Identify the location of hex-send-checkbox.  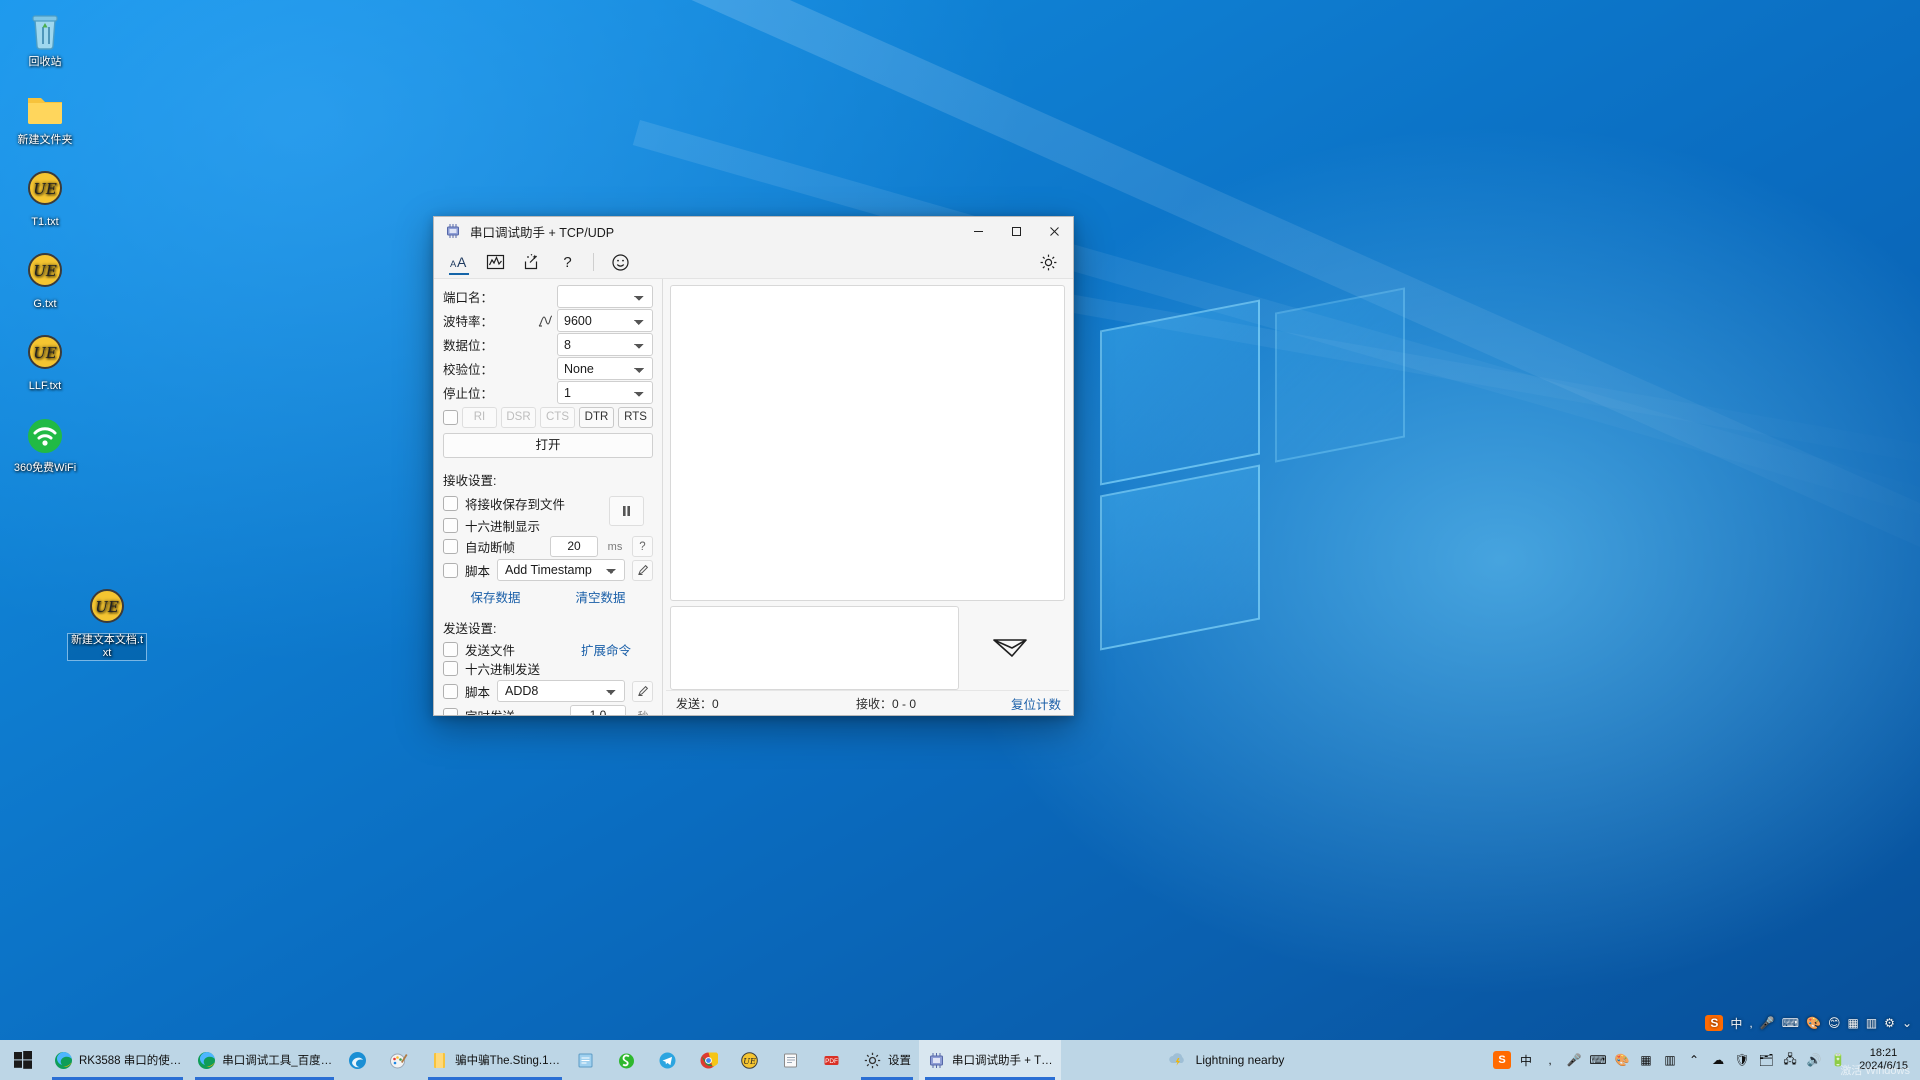
(450, 668).